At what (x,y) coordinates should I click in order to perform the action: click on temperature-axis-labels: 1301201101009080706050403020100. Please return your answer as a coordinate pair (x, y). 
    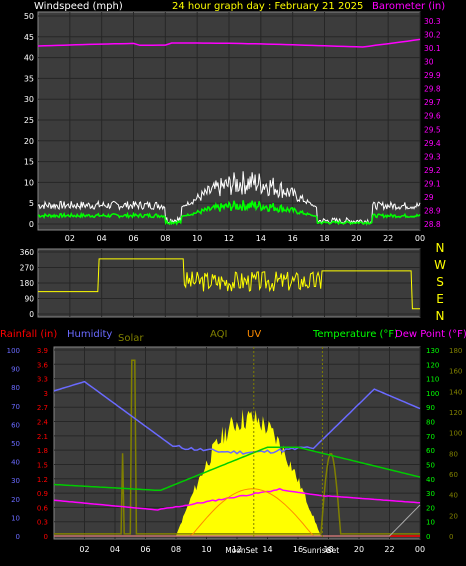
    Looking at the image, I should click on (432, 444).